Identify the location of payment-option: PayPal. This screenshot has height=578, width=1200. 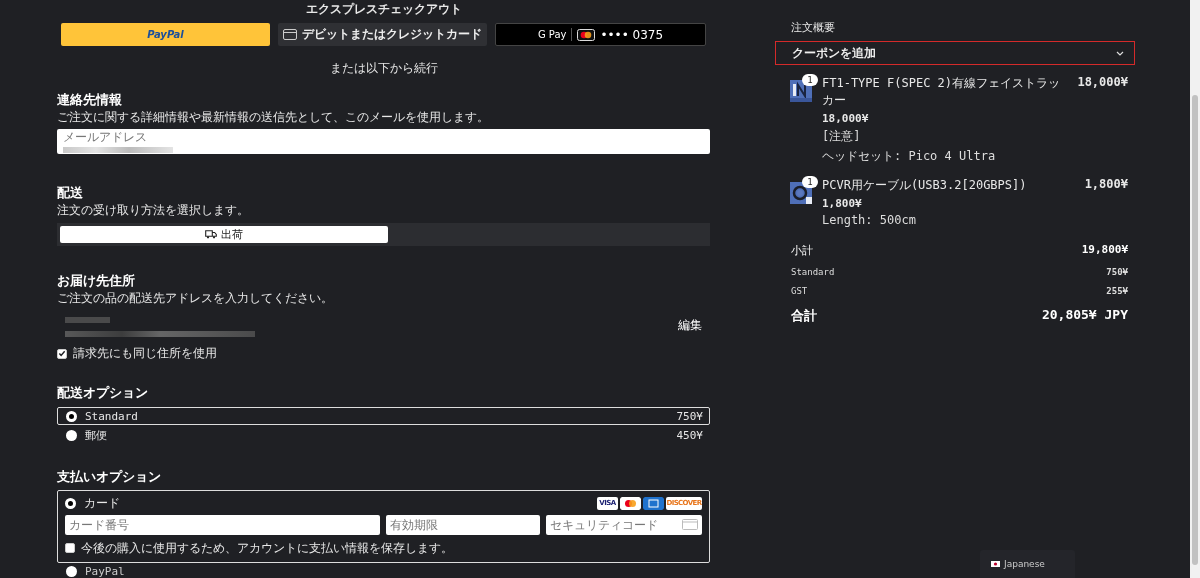
(383, 571).